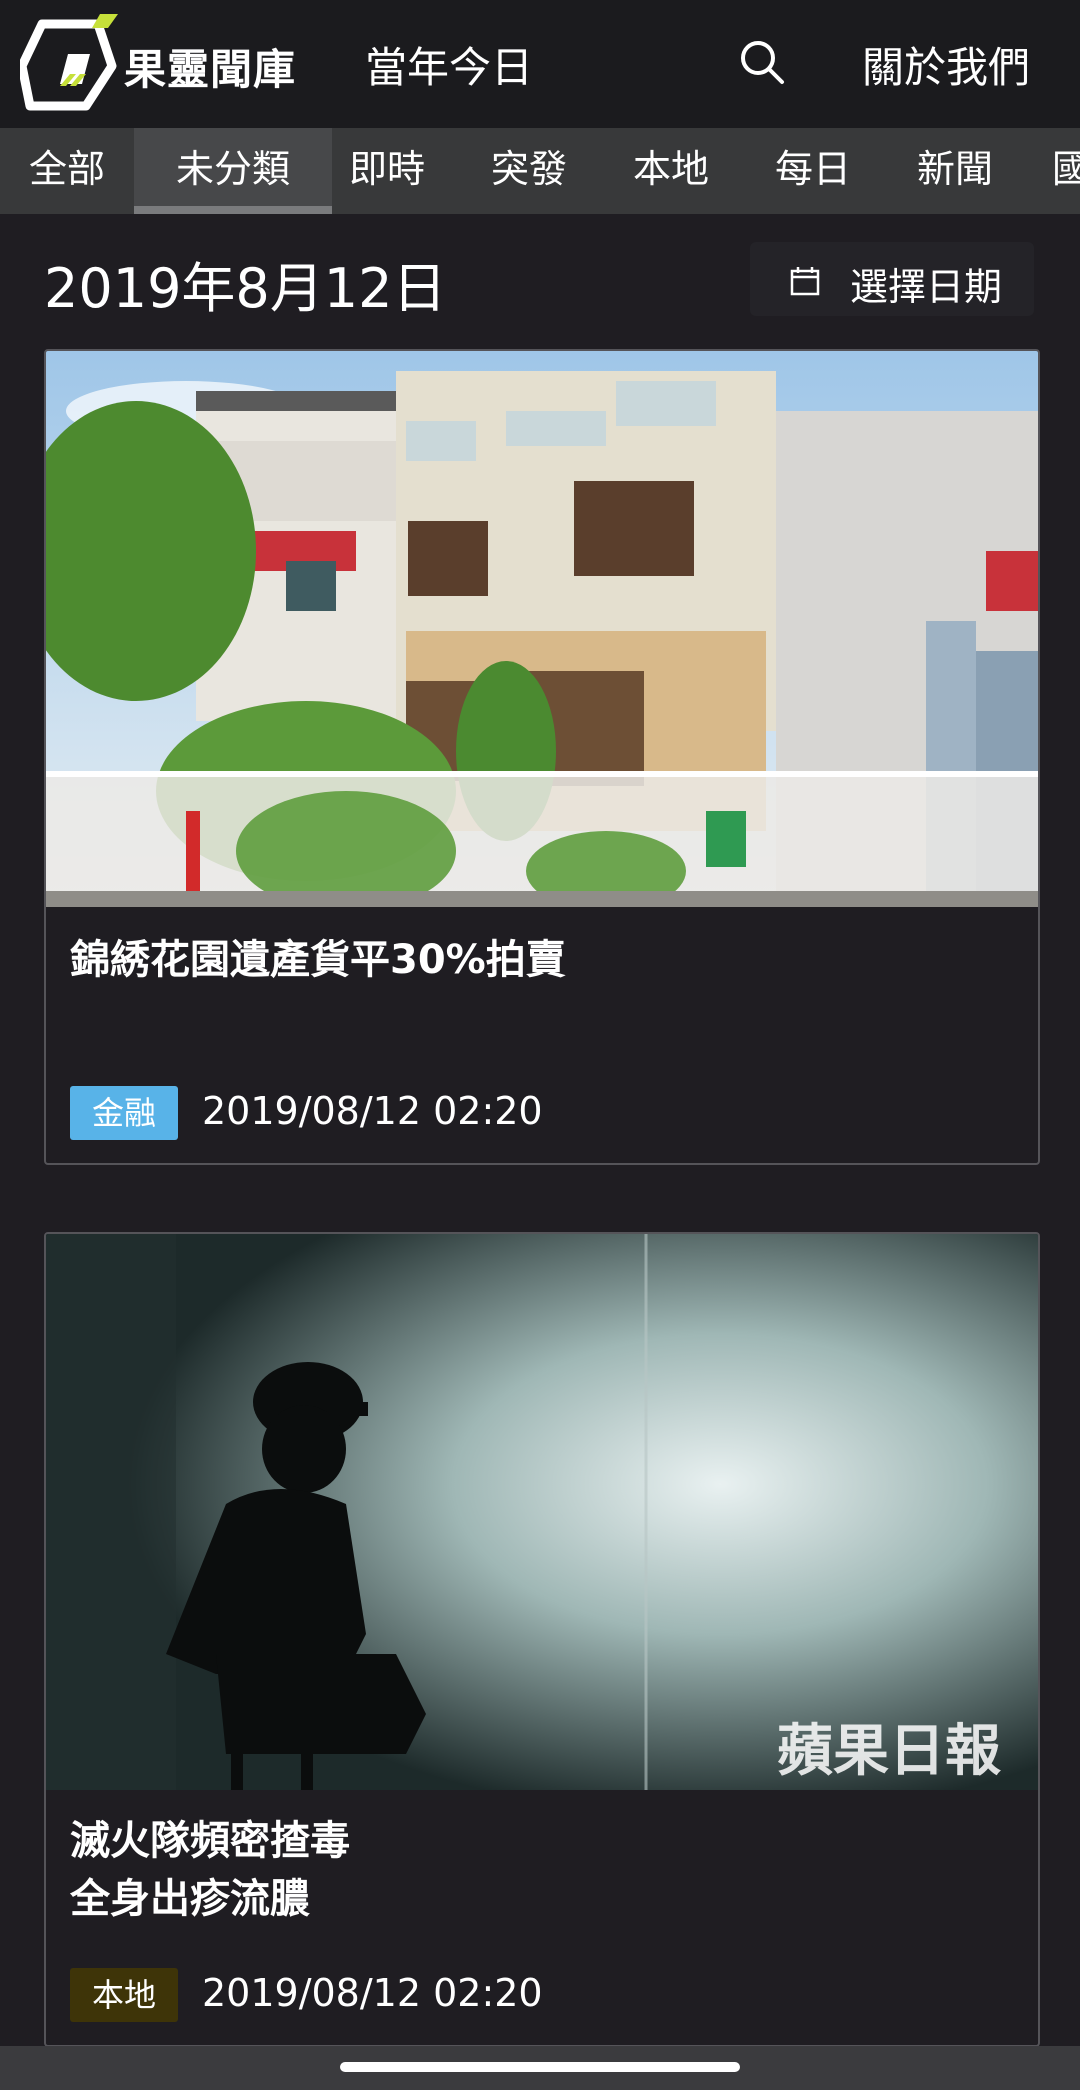 The width and height of the screenshot is (1080, 2090). What do you see at coordinates (233, 210) in the screenshot?
I see `active-tab-indicator` at bounding box center [233, 210].